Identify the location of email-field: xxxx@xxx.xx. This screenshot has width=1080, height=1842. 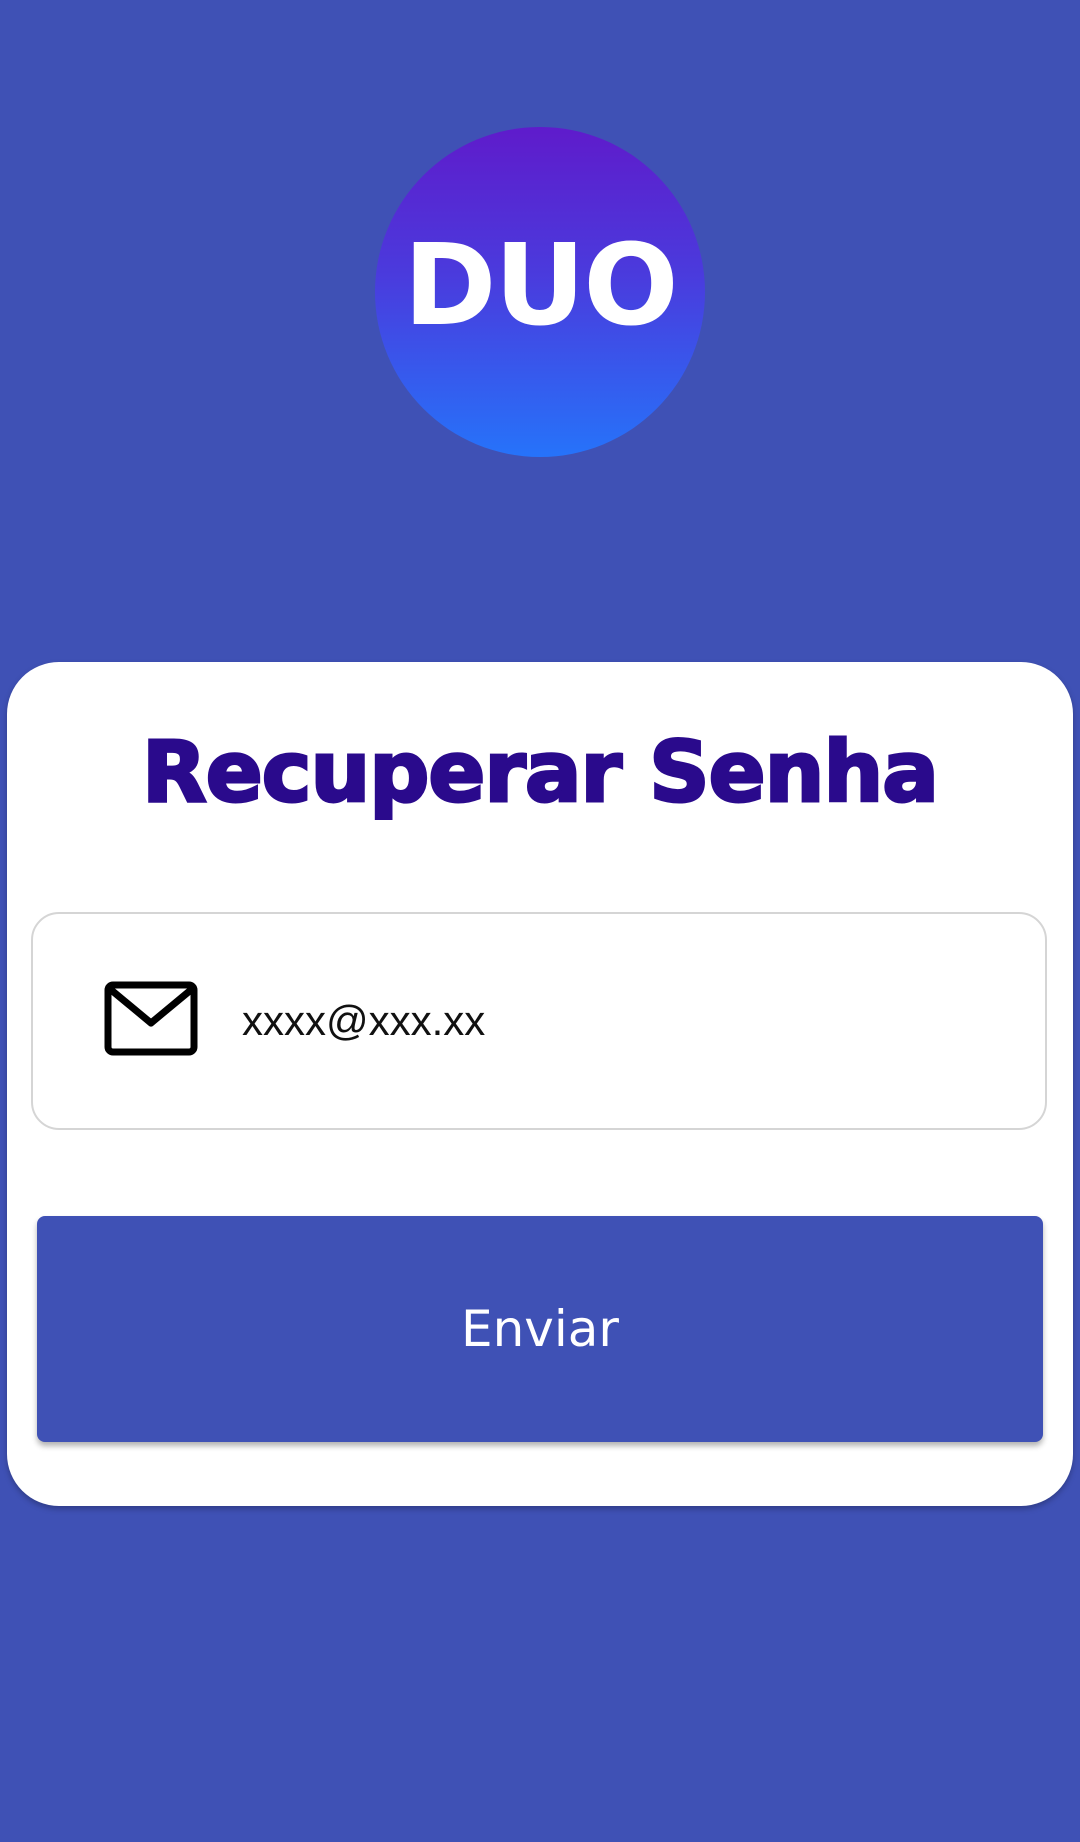
(539, 1021).